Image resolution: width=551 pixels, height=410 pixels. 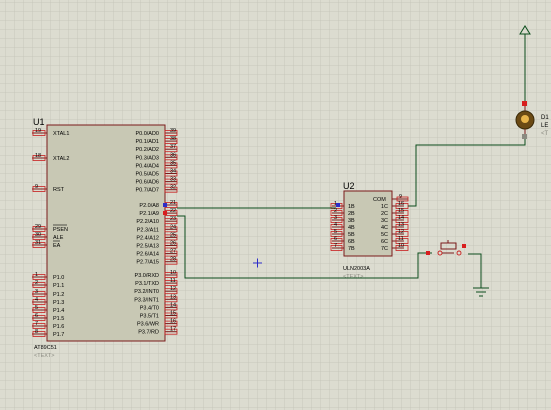 What do you see at coordinates (459, 253) in the screenshot?
I see `switch-right-contact` at bounding box center [459, 253].